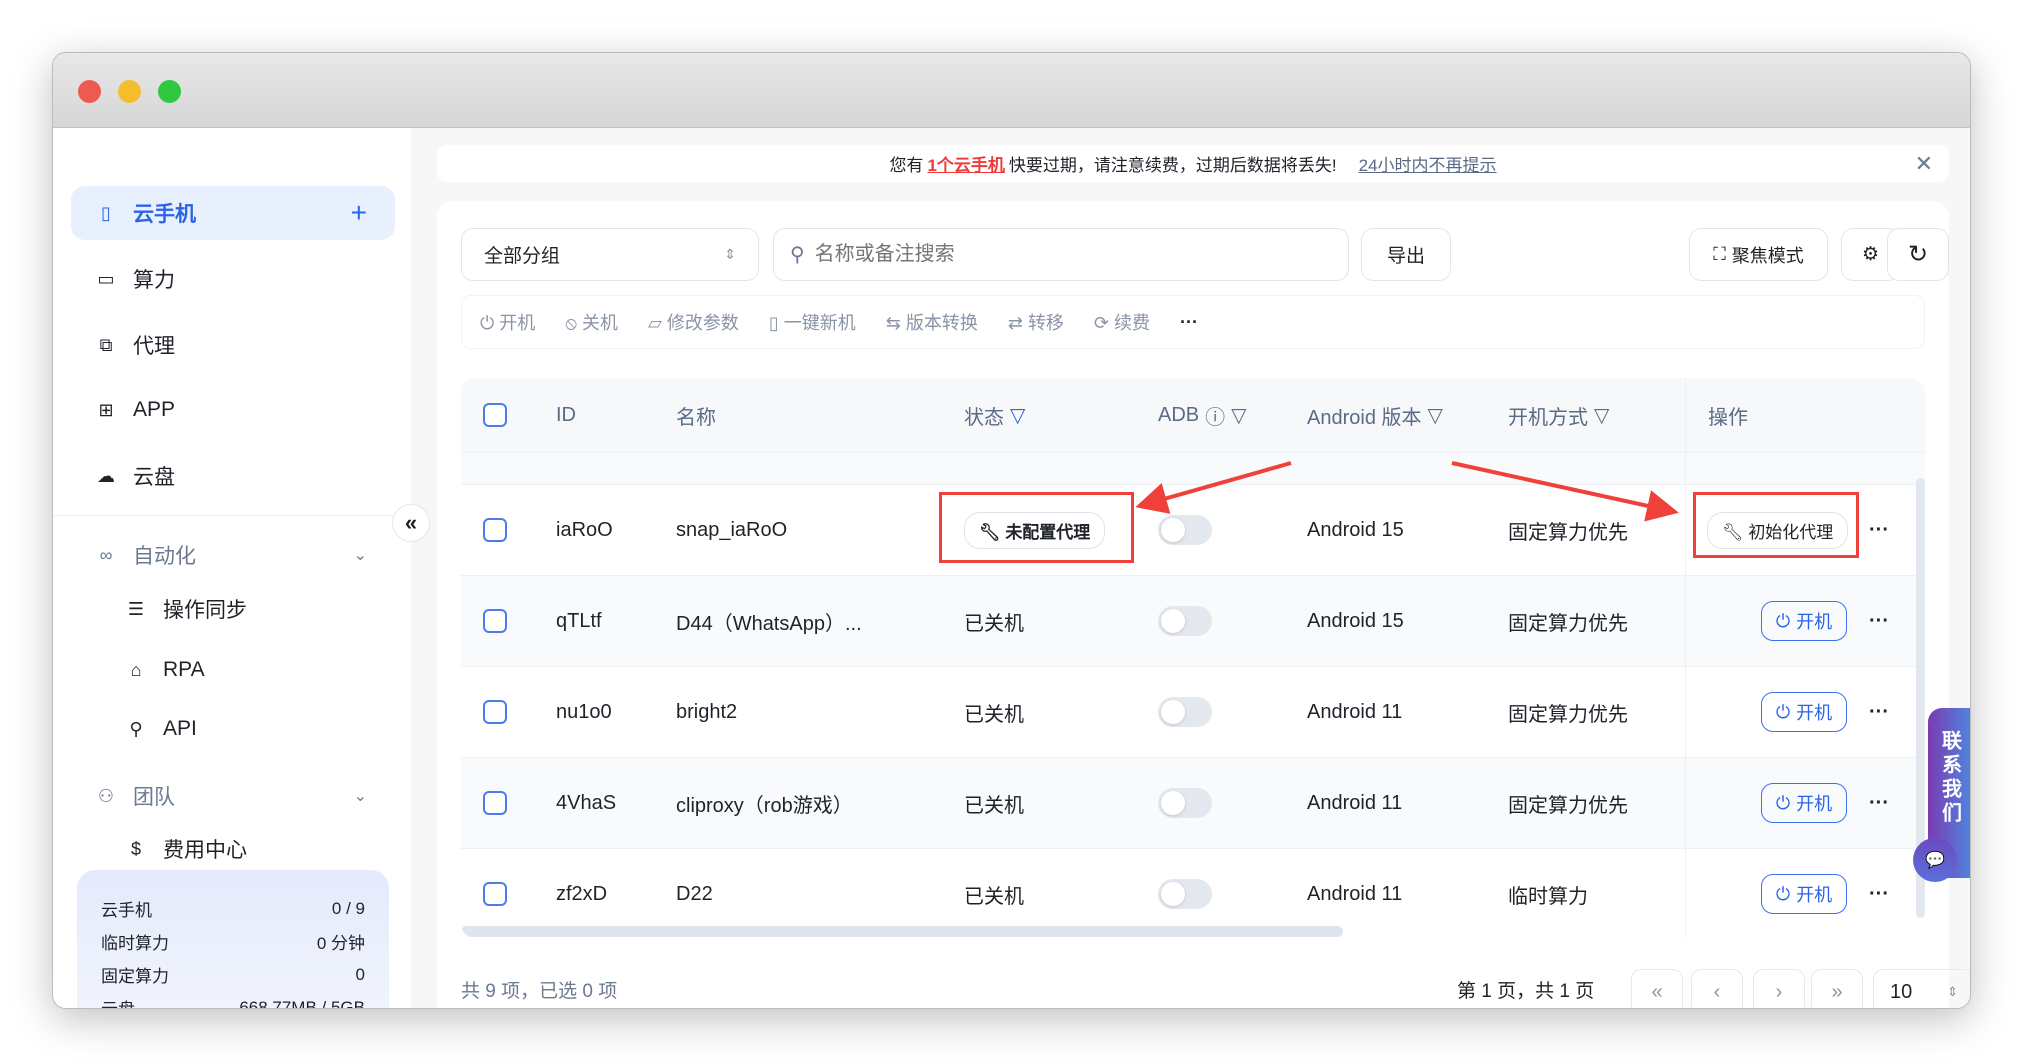 This screenshot has height=1060, width=2022. I want to click on arrow-to-status, so click(1213, 487).